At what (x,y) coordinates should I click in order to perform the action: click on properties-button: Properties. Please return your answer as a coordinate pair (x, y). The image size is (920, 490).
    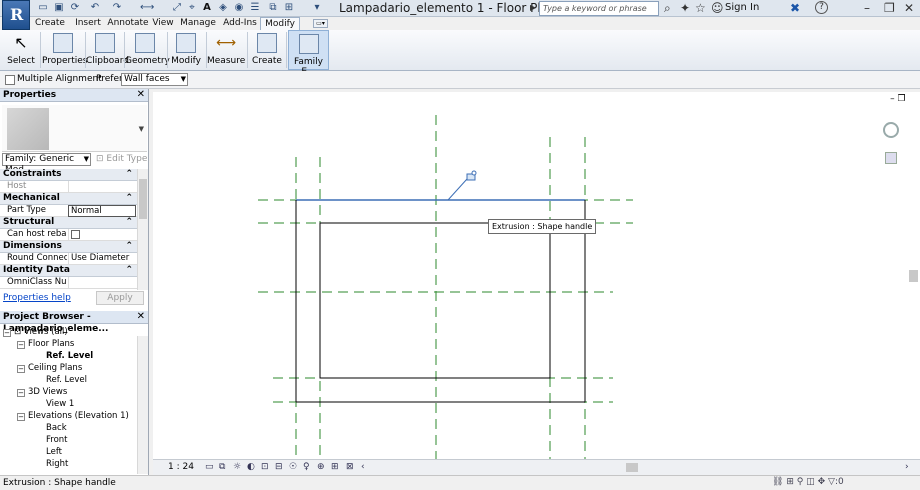
    Looking at the image, I should click on (64, 50).